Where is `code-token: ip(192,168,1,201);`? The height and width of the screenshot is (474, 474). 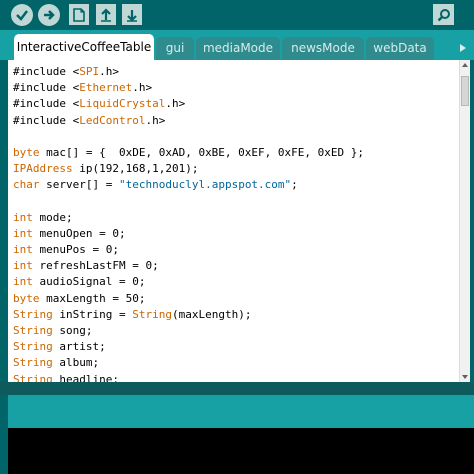 code-token: ip(192,168,1,201); is located at coordinates (135, 169).